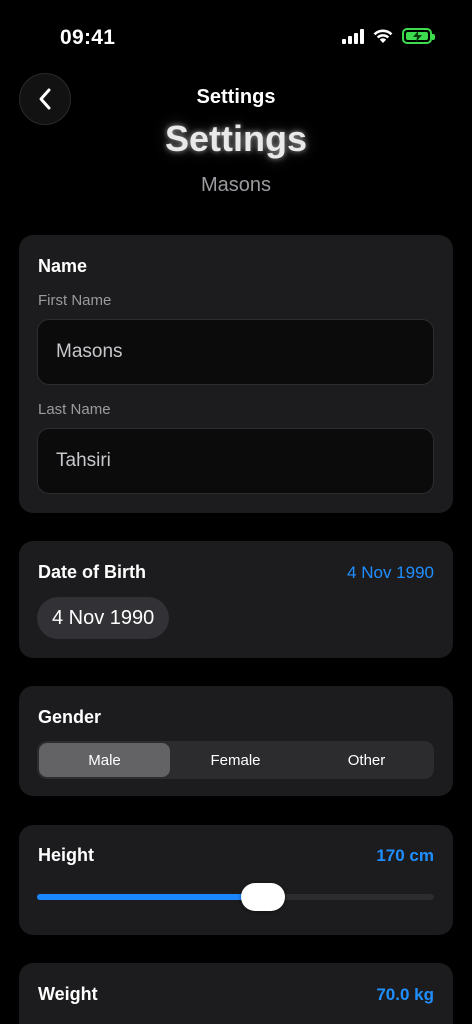  What do you see at coordinates (92, 572) in the screenshot?
I see `date-of-birth-title: Date of Birth` at bounding box center [92, 572].